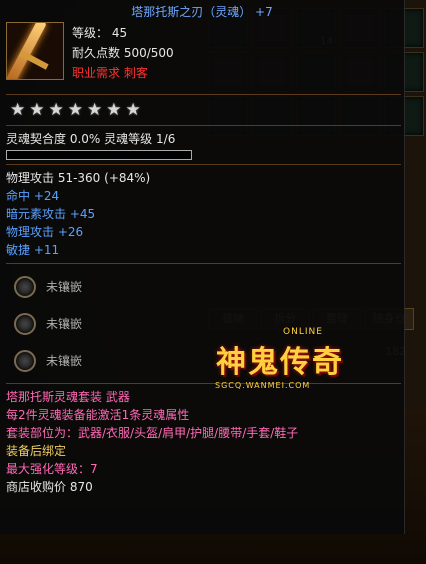  Describe the element at coordinates (303, 332) in the screenshot. I see `logo-online-text: ONLINE` at that location.